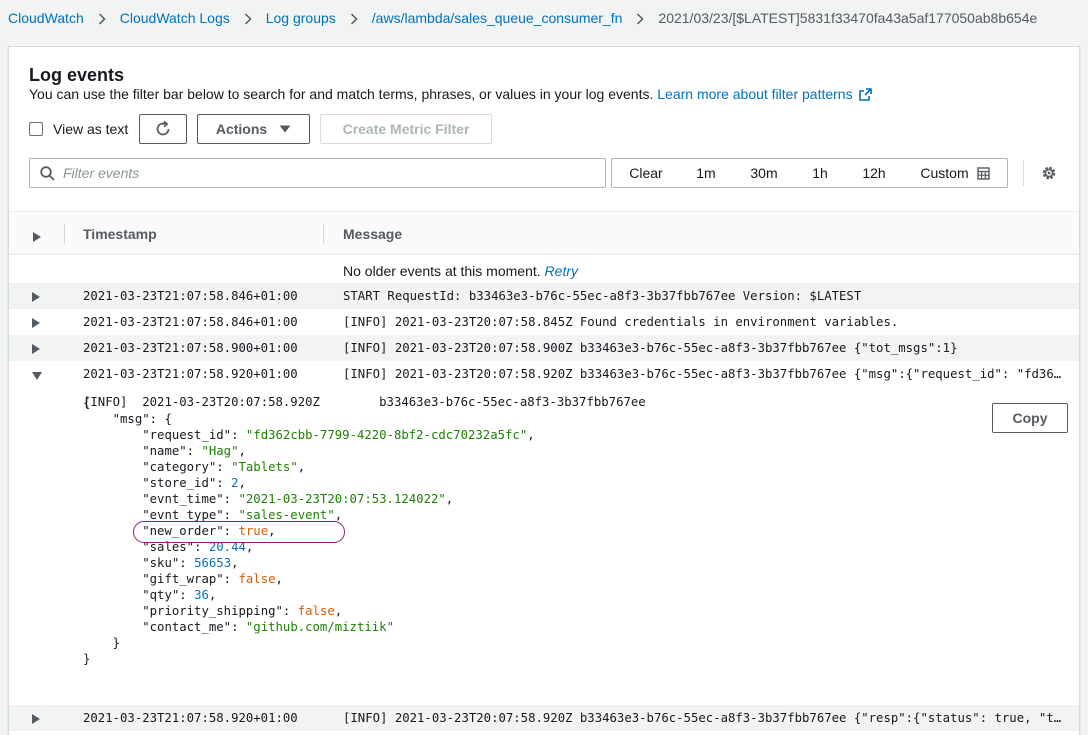 The height and width of the screenshot is (735, 1088). I want to click on search-icon, so click(47, 173).